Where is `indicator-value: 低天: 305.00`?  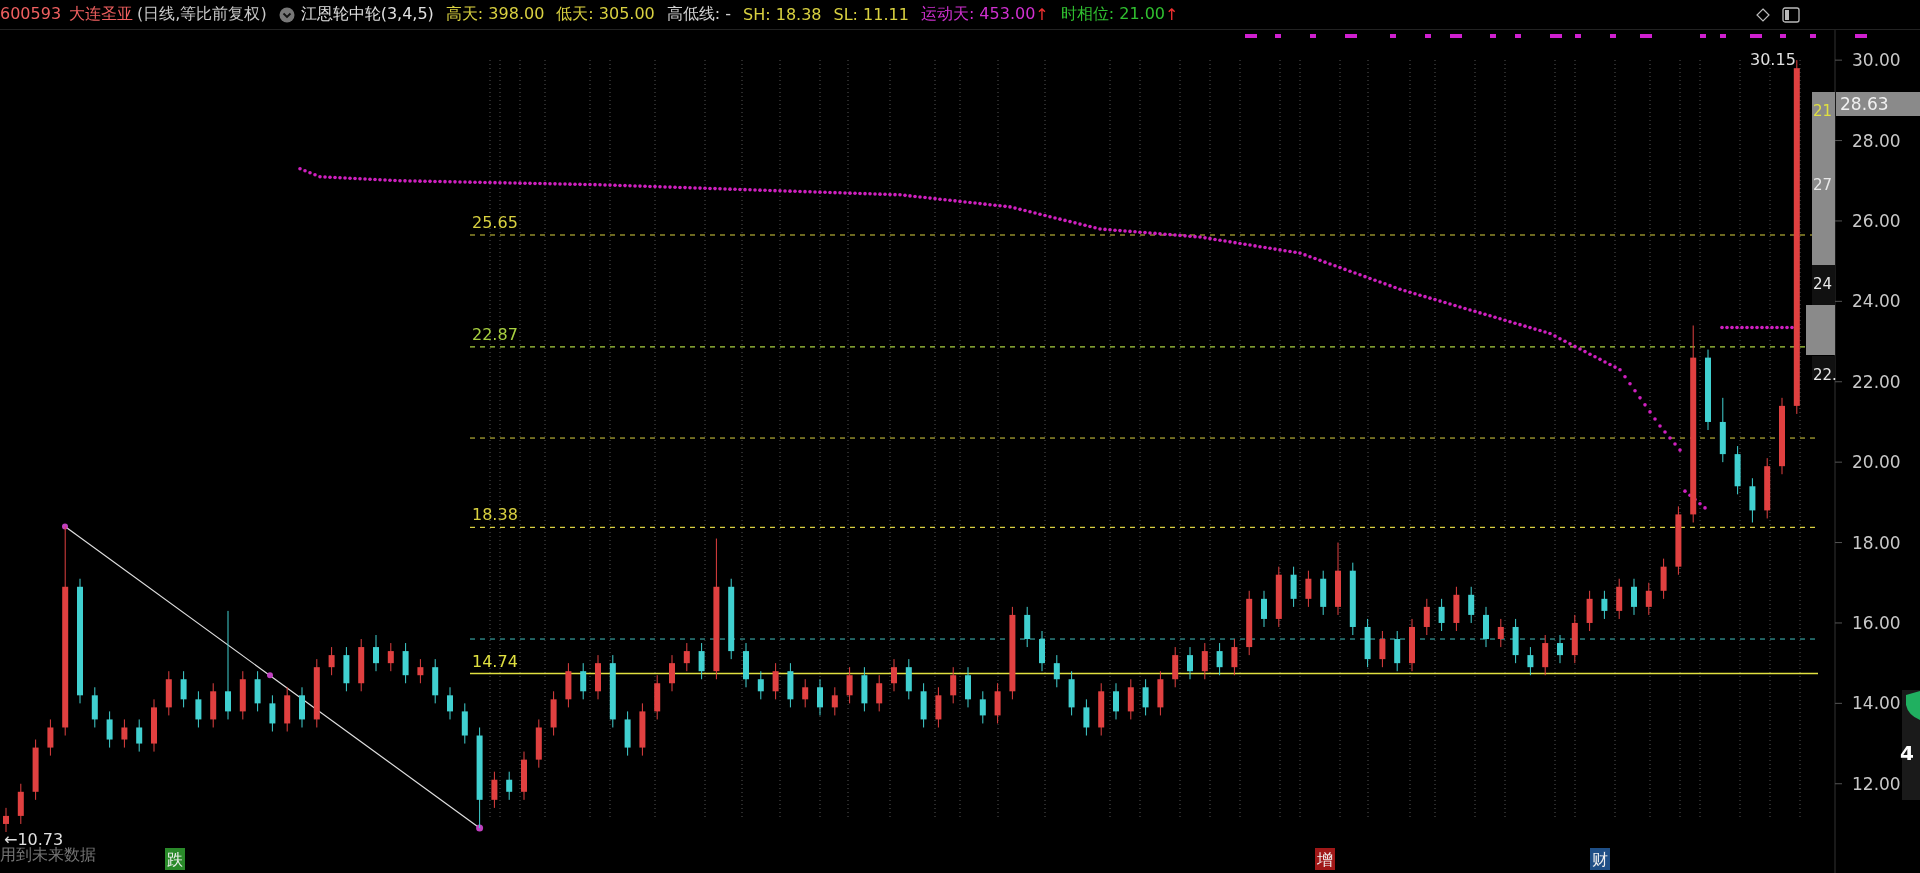 indicator-value: 低天: 305.00 is located at coordinates (605, 14).